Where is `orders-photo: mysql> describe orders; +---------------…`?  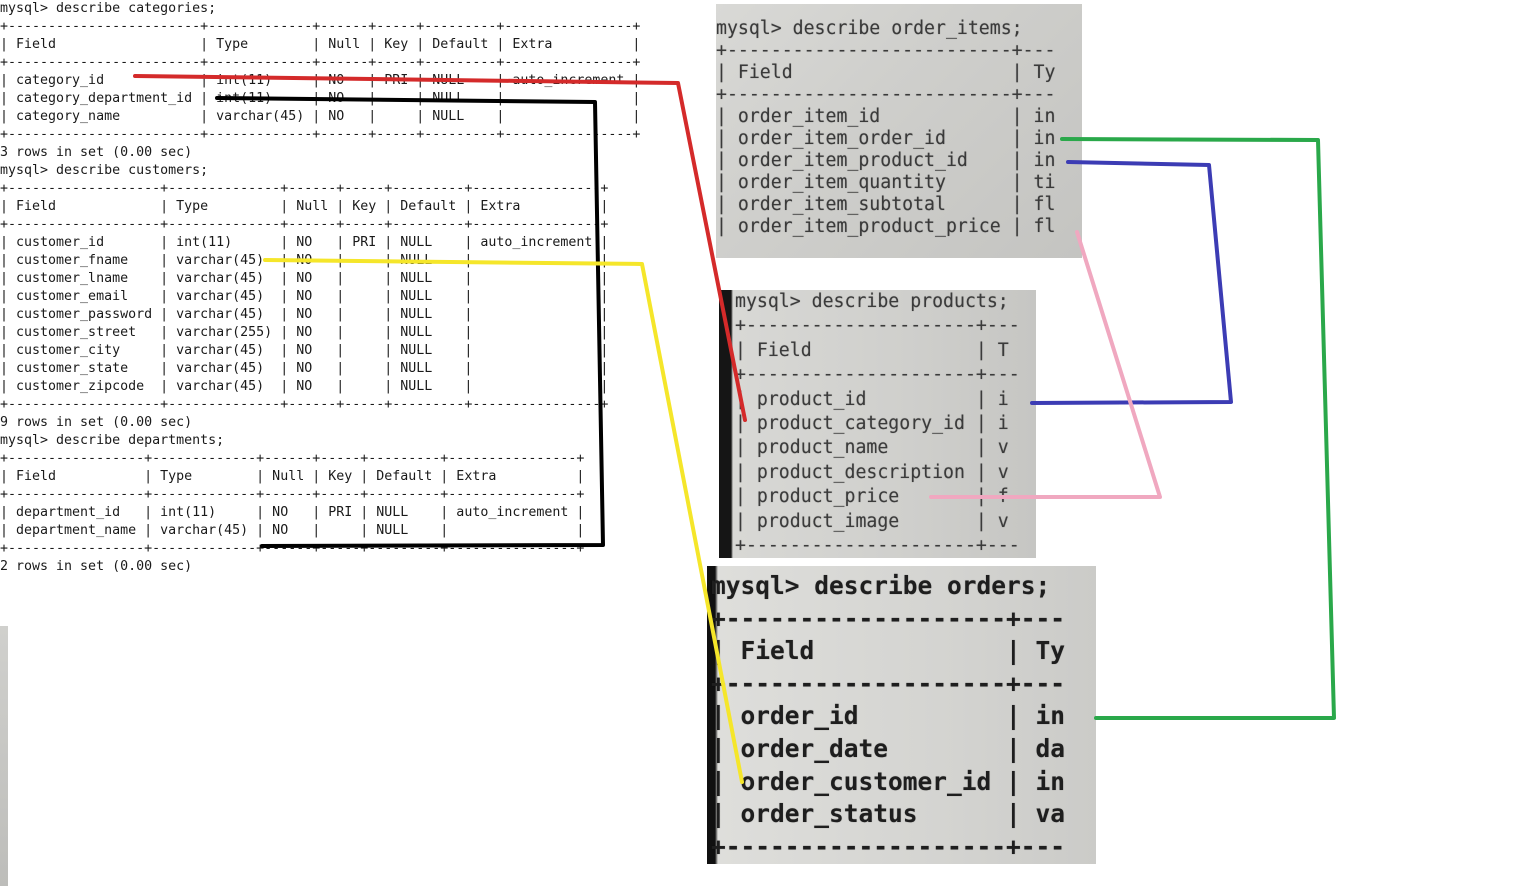
orders-photo: mysql> describe orders; +---------------… is located at coordinates (901, 715).